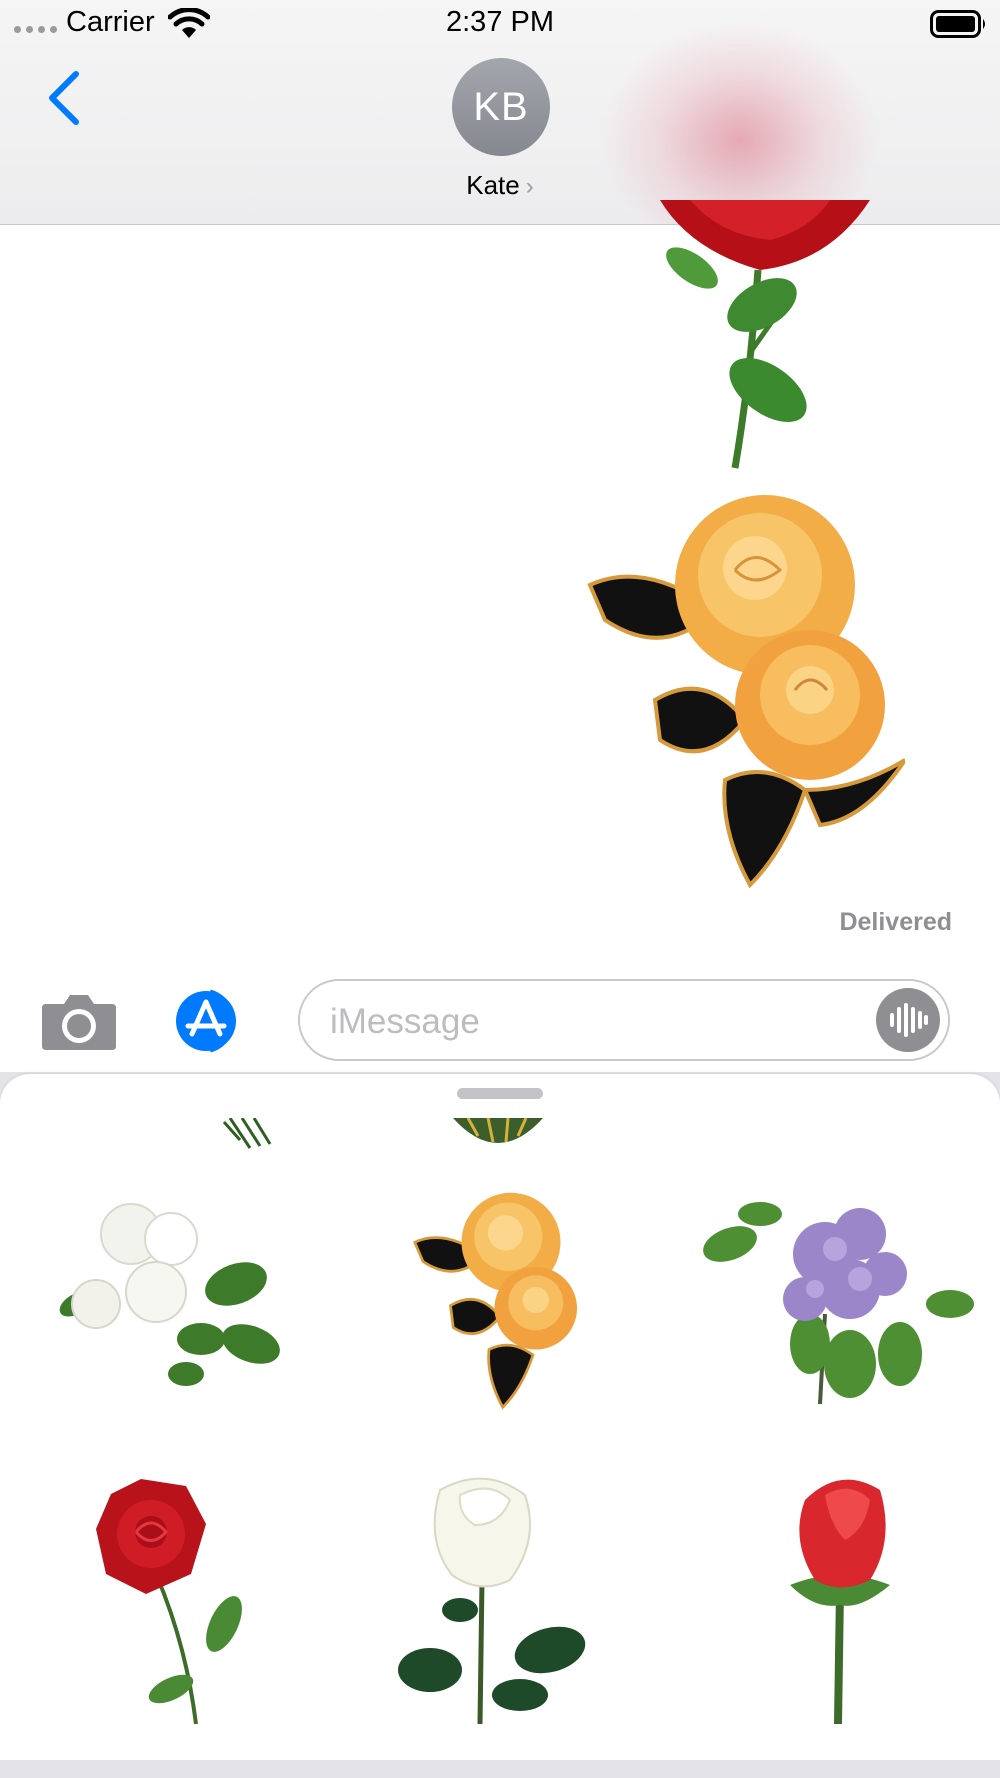 This screenshot has width=1000, height=1778. I want to click on contact-avatar: KB, so click(501, 107).